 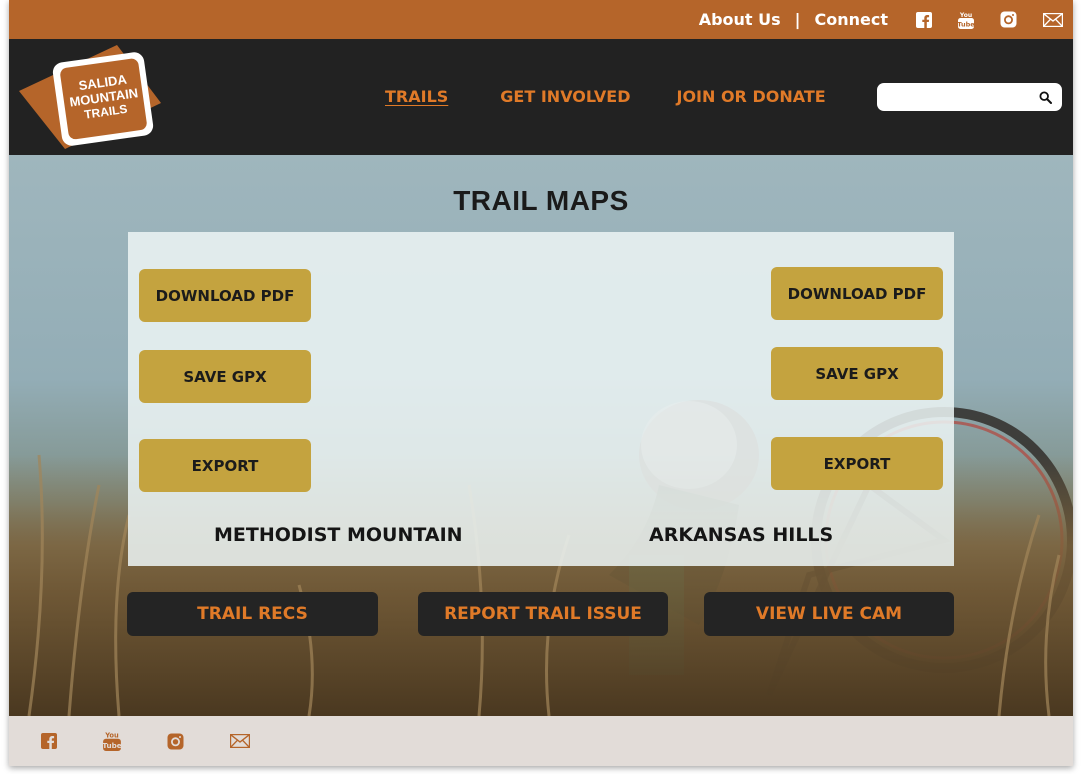 What do you see at coordinates (989, 20) in the screenshot?
I see `top-social-icons: You Tube` at bounding box center [989, 20].